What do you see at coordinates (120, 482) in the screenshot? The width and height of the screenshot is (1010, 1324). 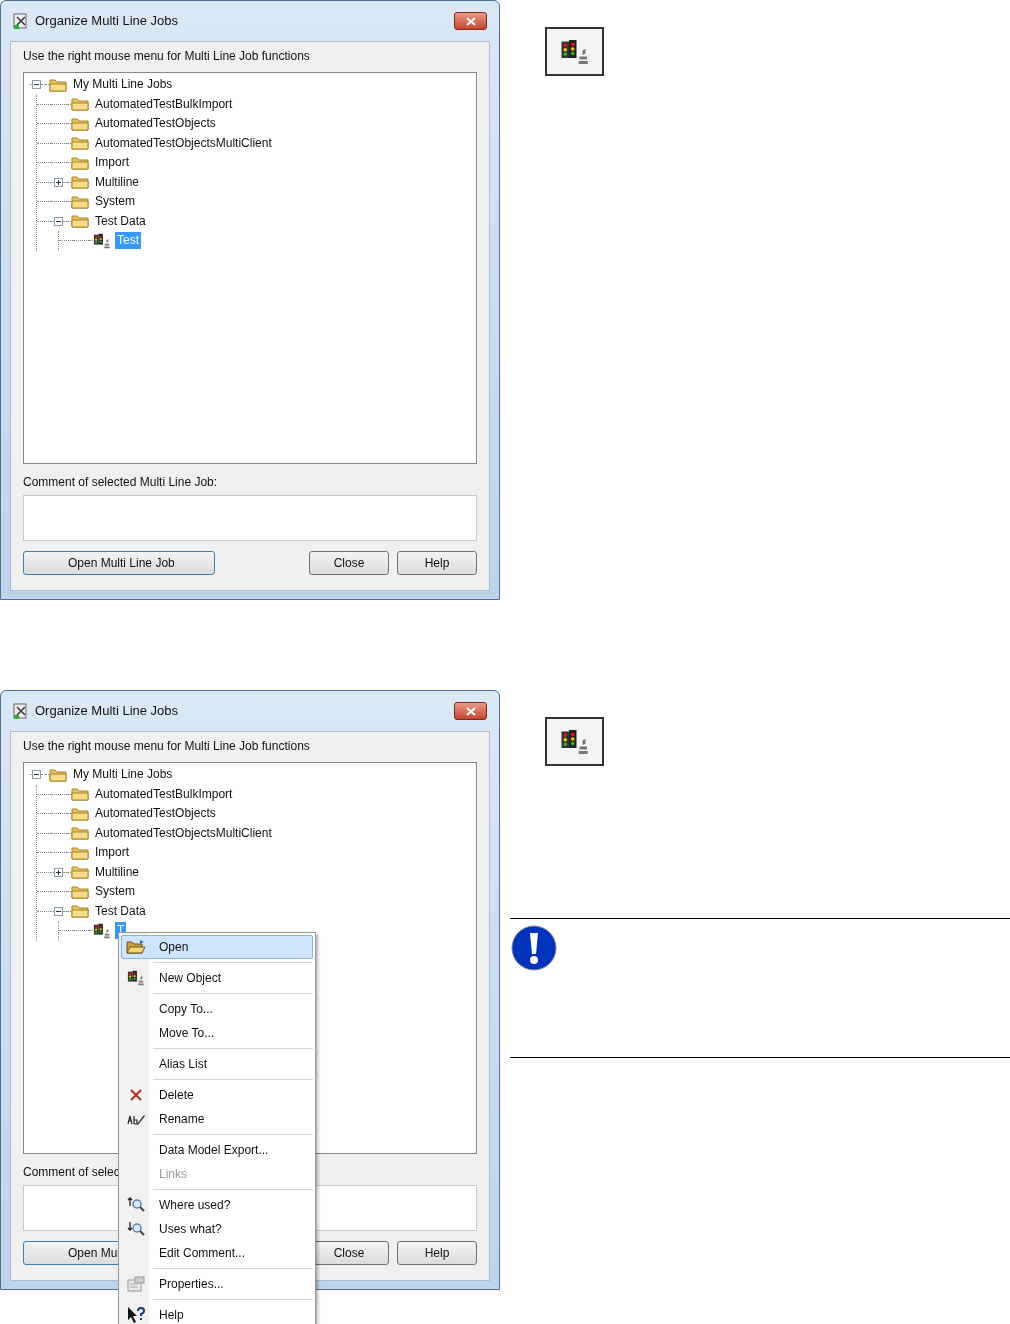 I see `comment-label: Comment of selected Multi Line Job:` at bounding box center [120, 482].